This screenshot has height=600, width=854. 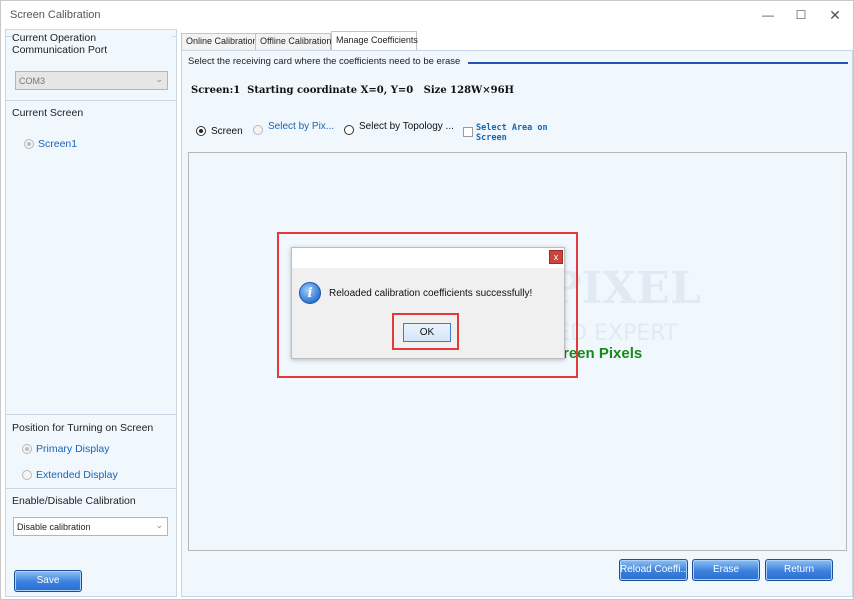 I want to click on erase-button: Erase, so click(x=726, y=570).